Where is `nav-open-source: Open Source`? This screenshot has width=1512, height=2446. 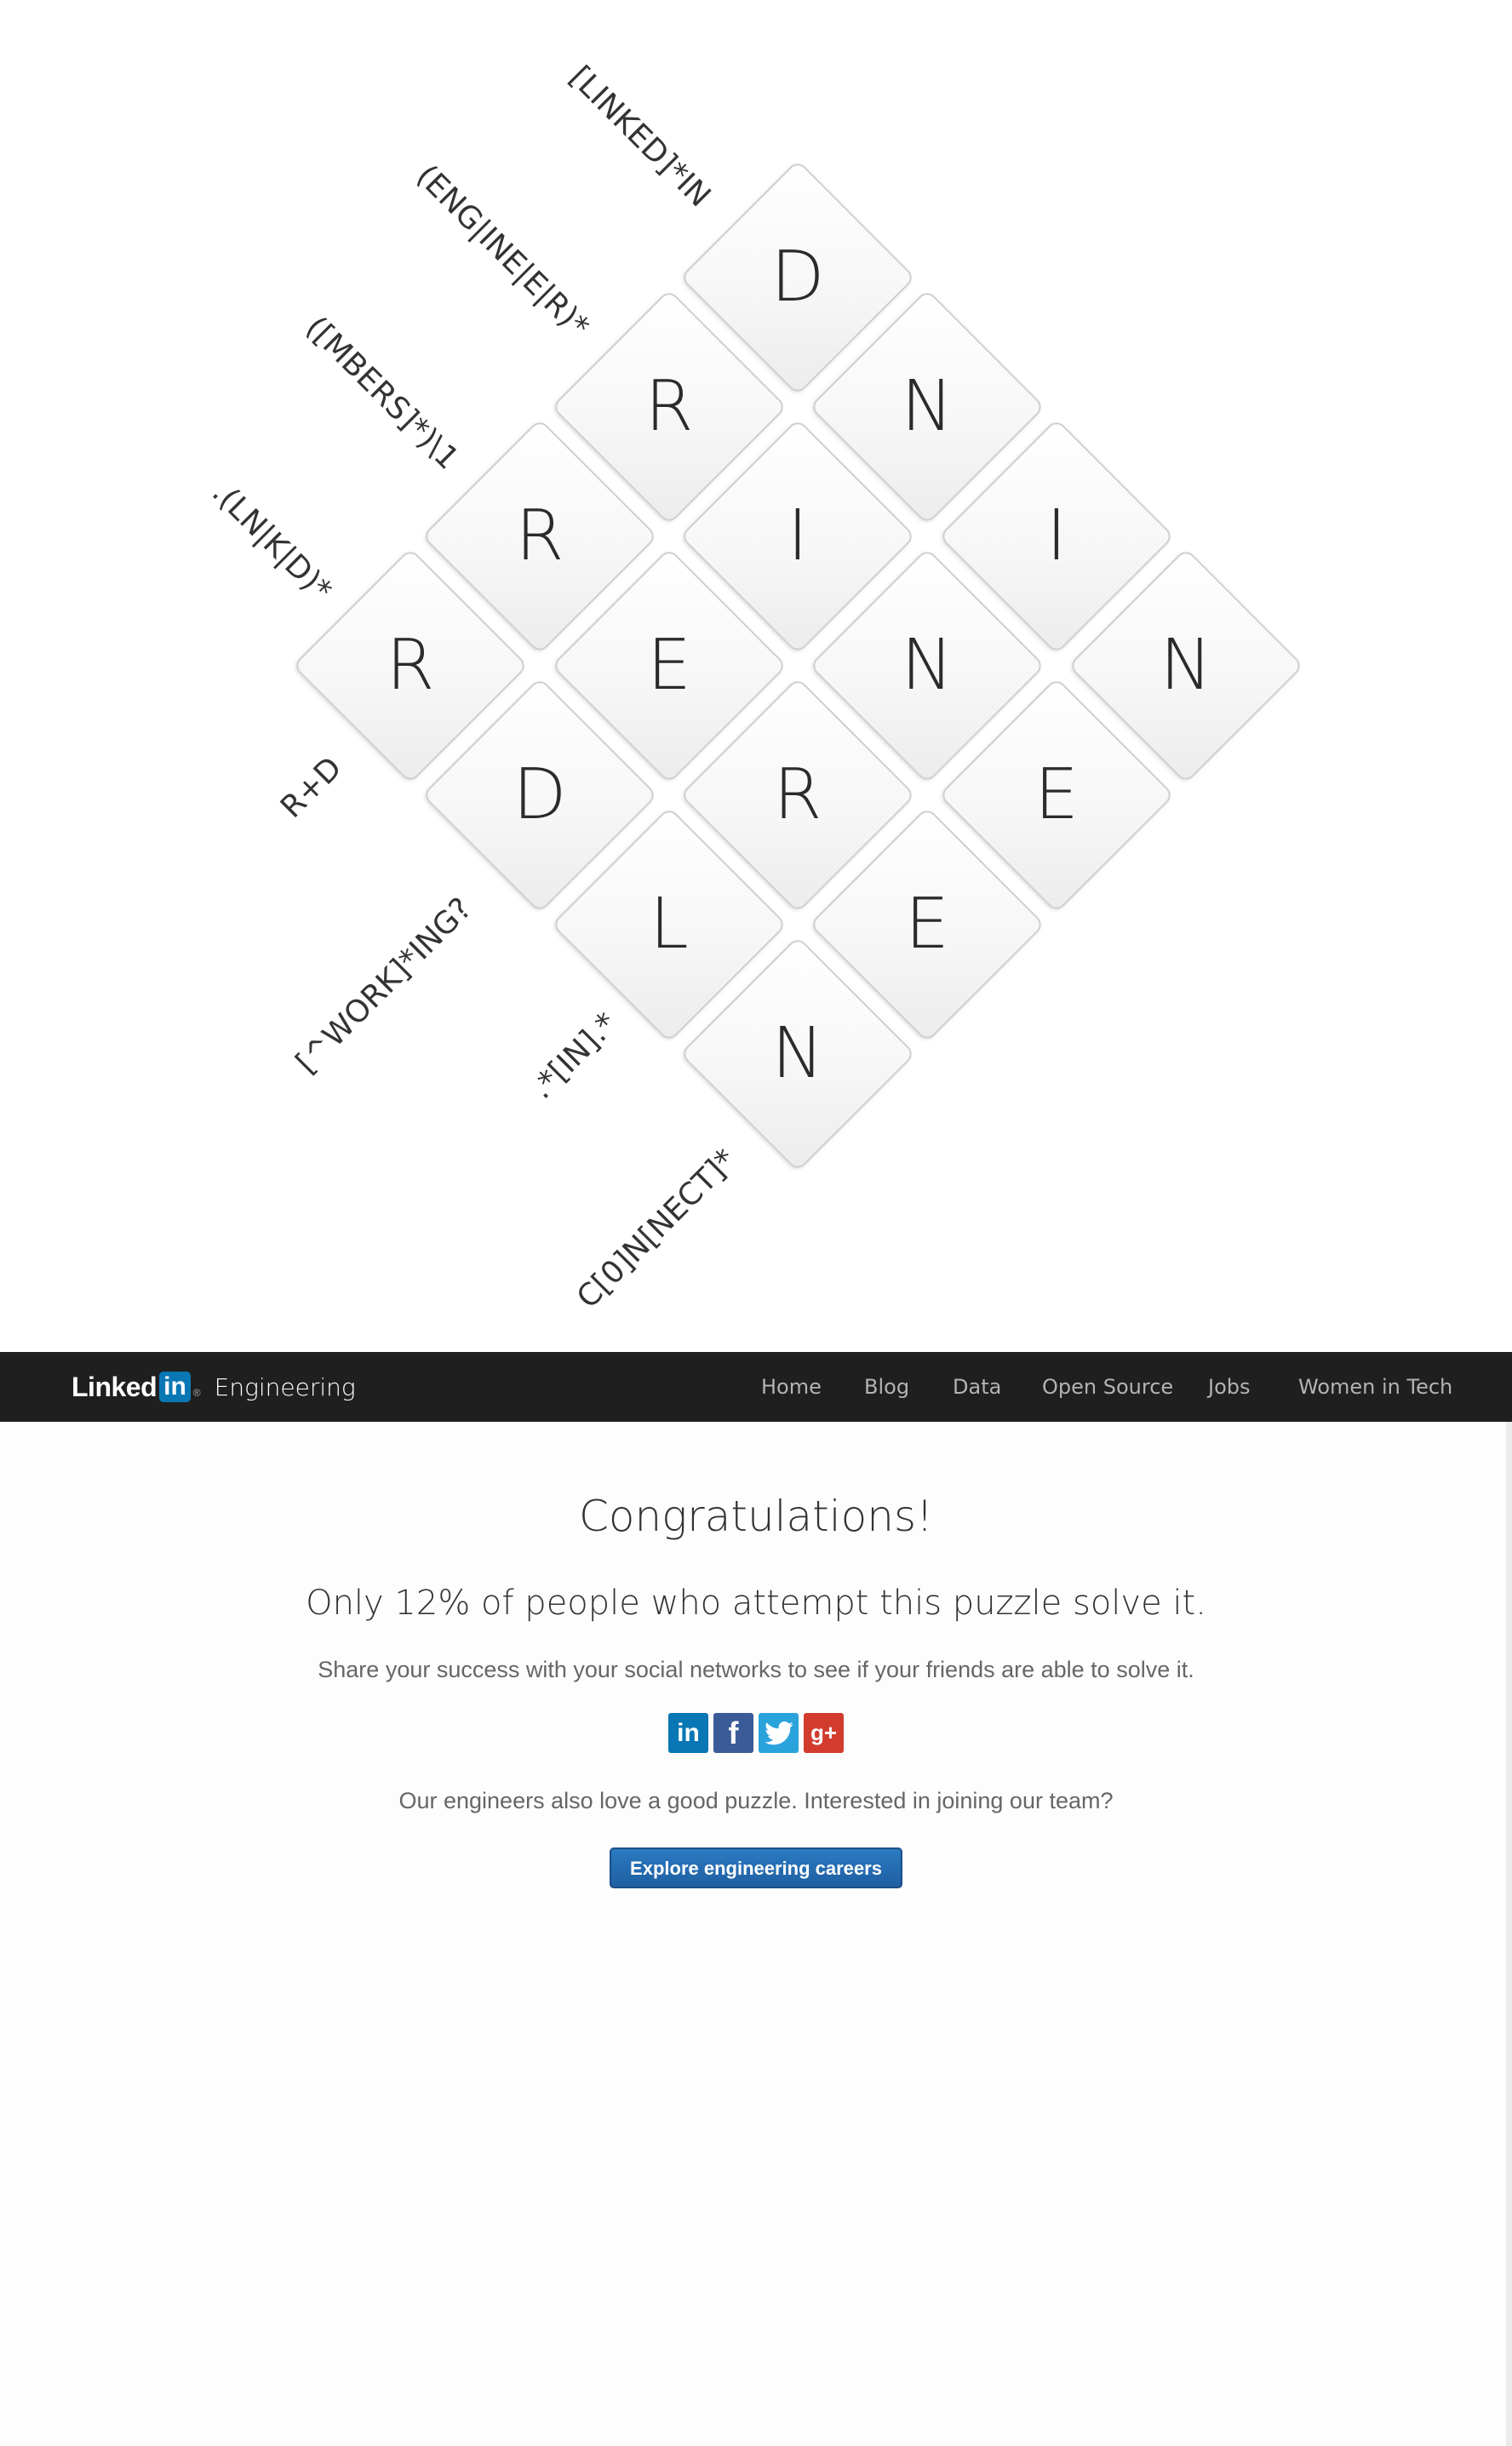
nav-open-source: Open Source is located at coordinates (1107, 1387).